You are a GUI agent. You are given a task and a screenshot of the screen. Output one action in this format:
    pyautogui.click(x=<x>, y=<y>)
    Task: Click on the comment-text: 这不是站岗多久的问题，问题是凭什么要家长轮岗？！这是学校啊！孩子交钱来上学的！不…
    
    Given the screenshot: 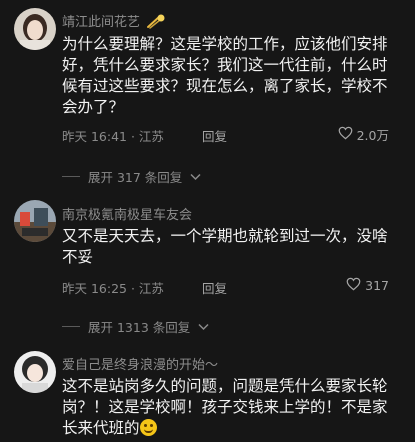 What is the action you would take?
    pyautogui.click(x=231, y=407)
    